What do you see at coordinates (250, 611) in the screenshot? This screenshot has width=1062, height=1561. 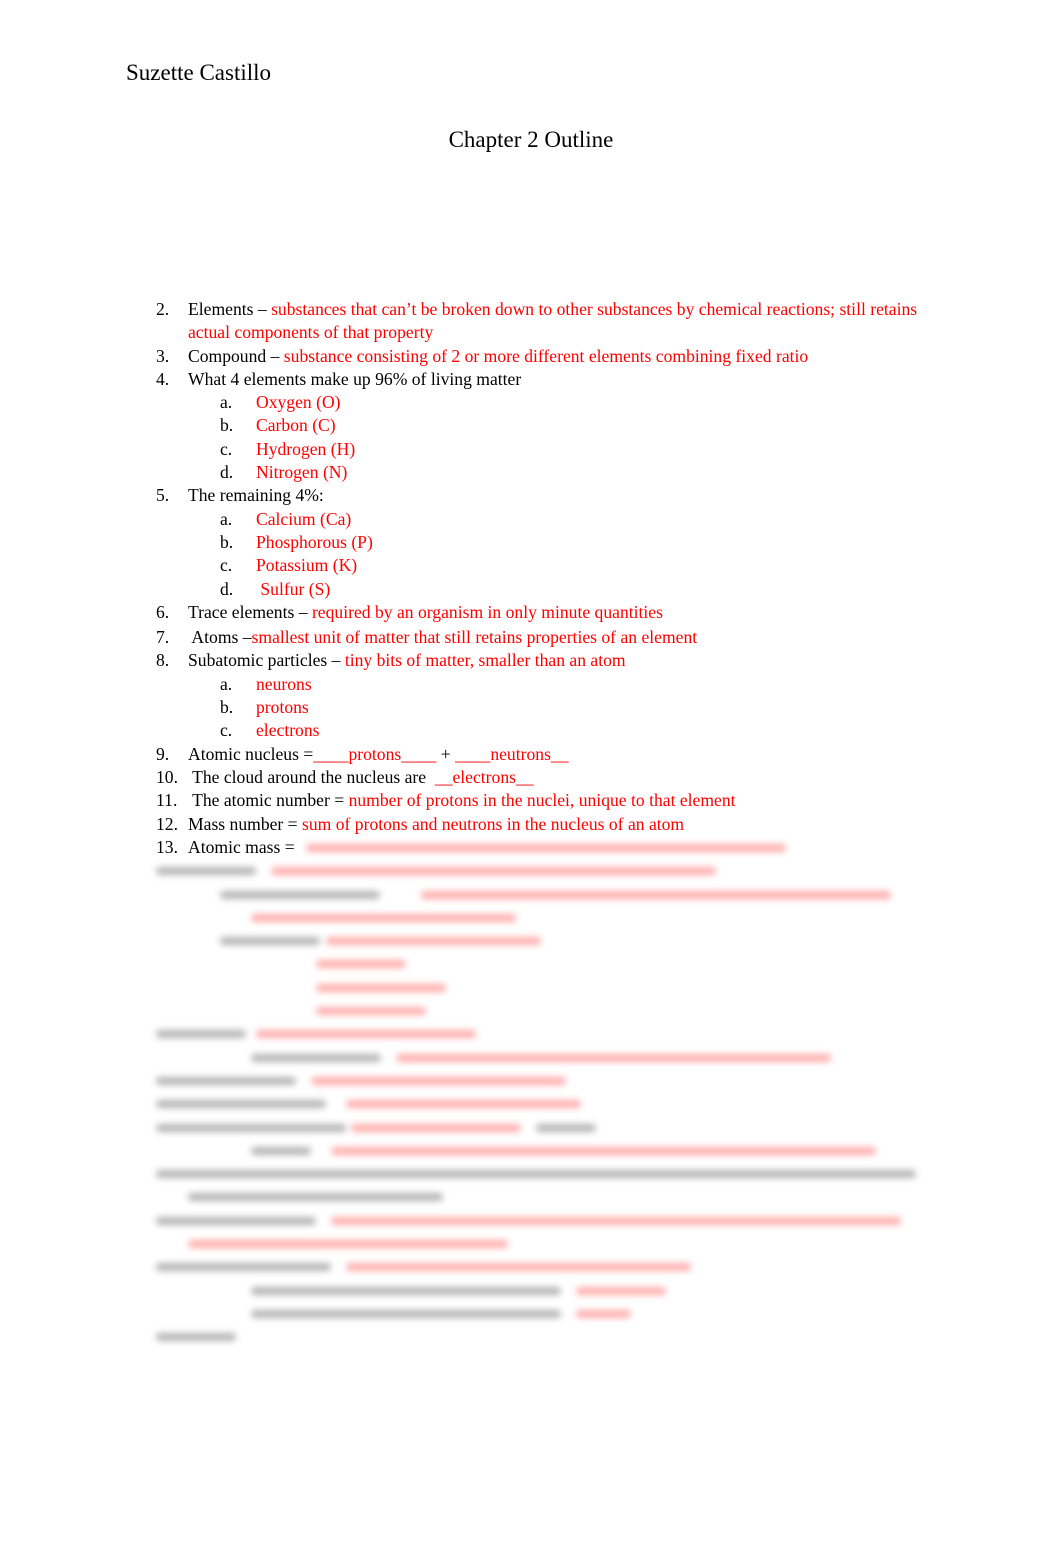 I see `item-term: Trace elements –` at bounding box center [250, 611].